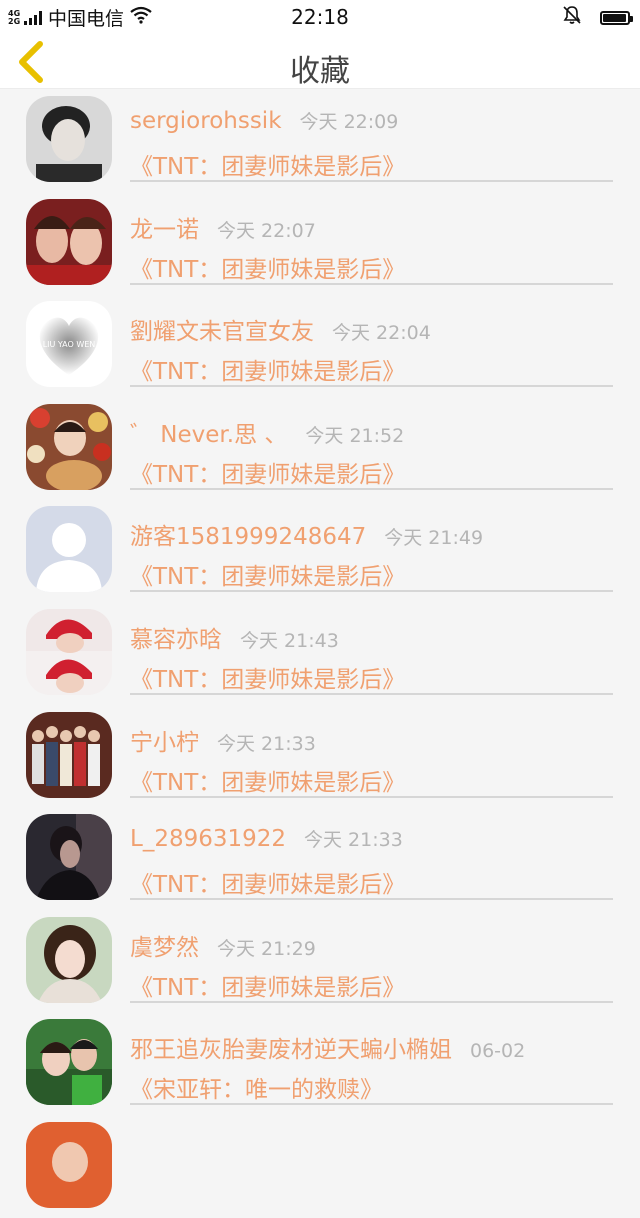  I want to click on book-title: 《宋亚轩：唯一的救赎》, so click(256, 1087).